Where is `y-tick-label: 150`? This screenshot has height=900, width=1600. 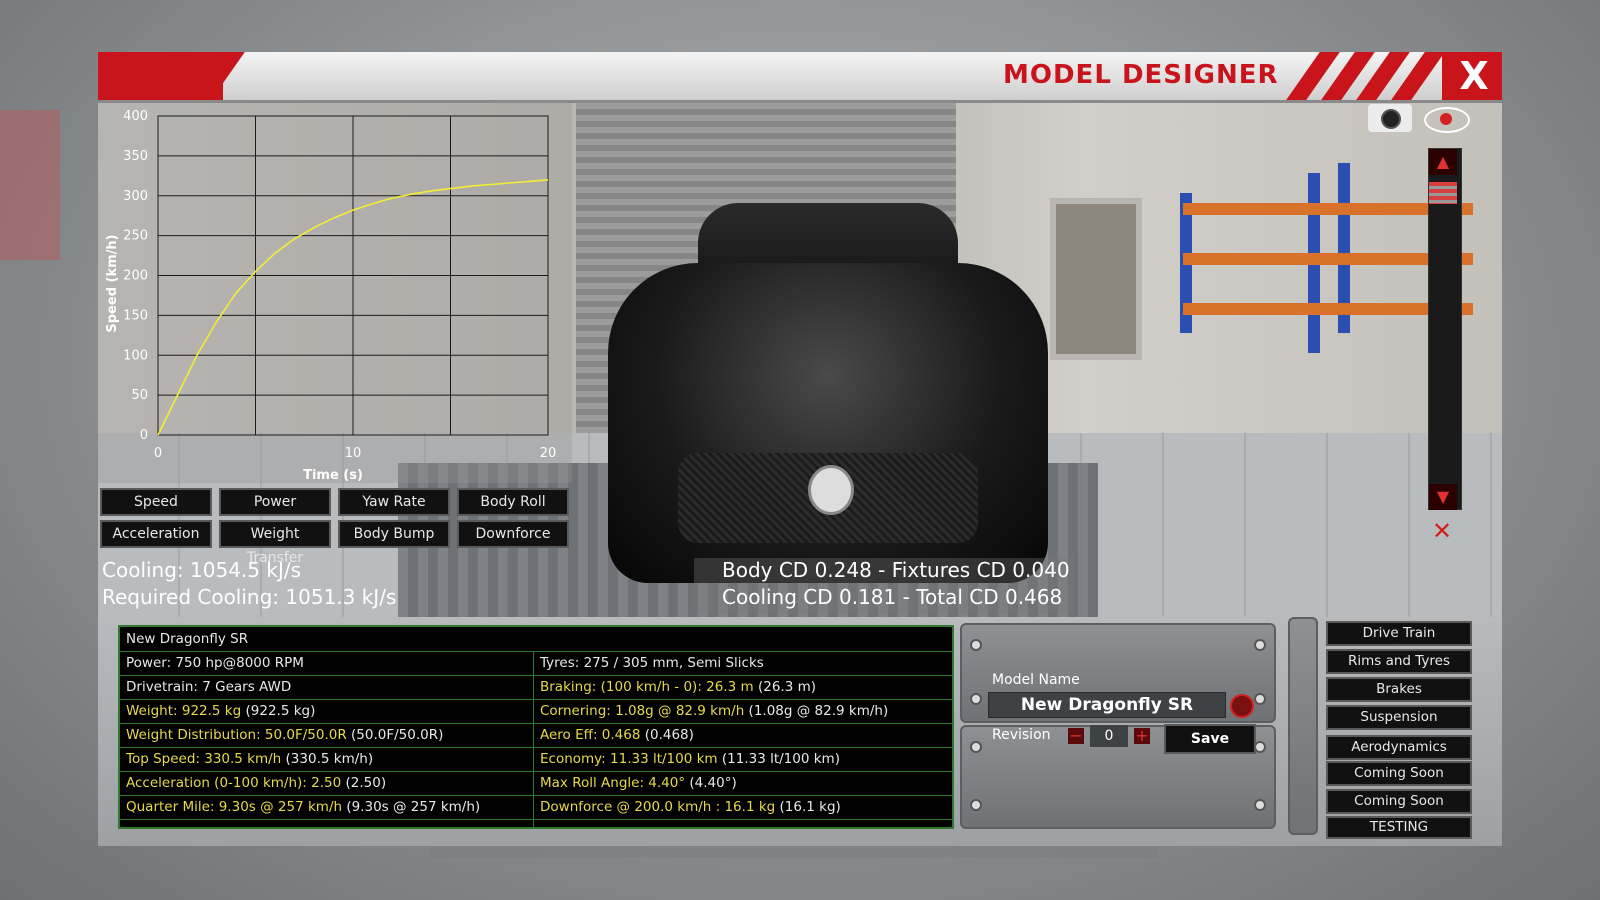
y-tick-label: 150 is located at coordinates (135, 315).